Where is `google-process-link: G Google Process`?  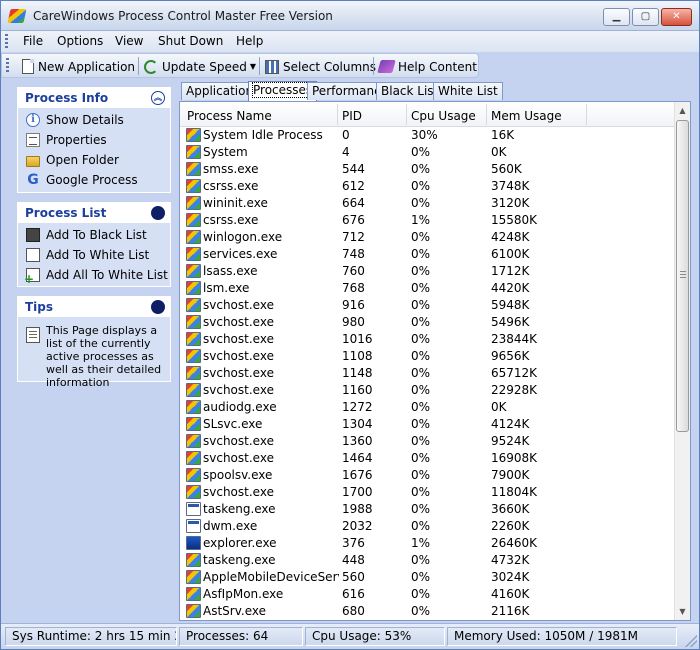
google-process-link: G Google Process is located at coordinates (81, 180).